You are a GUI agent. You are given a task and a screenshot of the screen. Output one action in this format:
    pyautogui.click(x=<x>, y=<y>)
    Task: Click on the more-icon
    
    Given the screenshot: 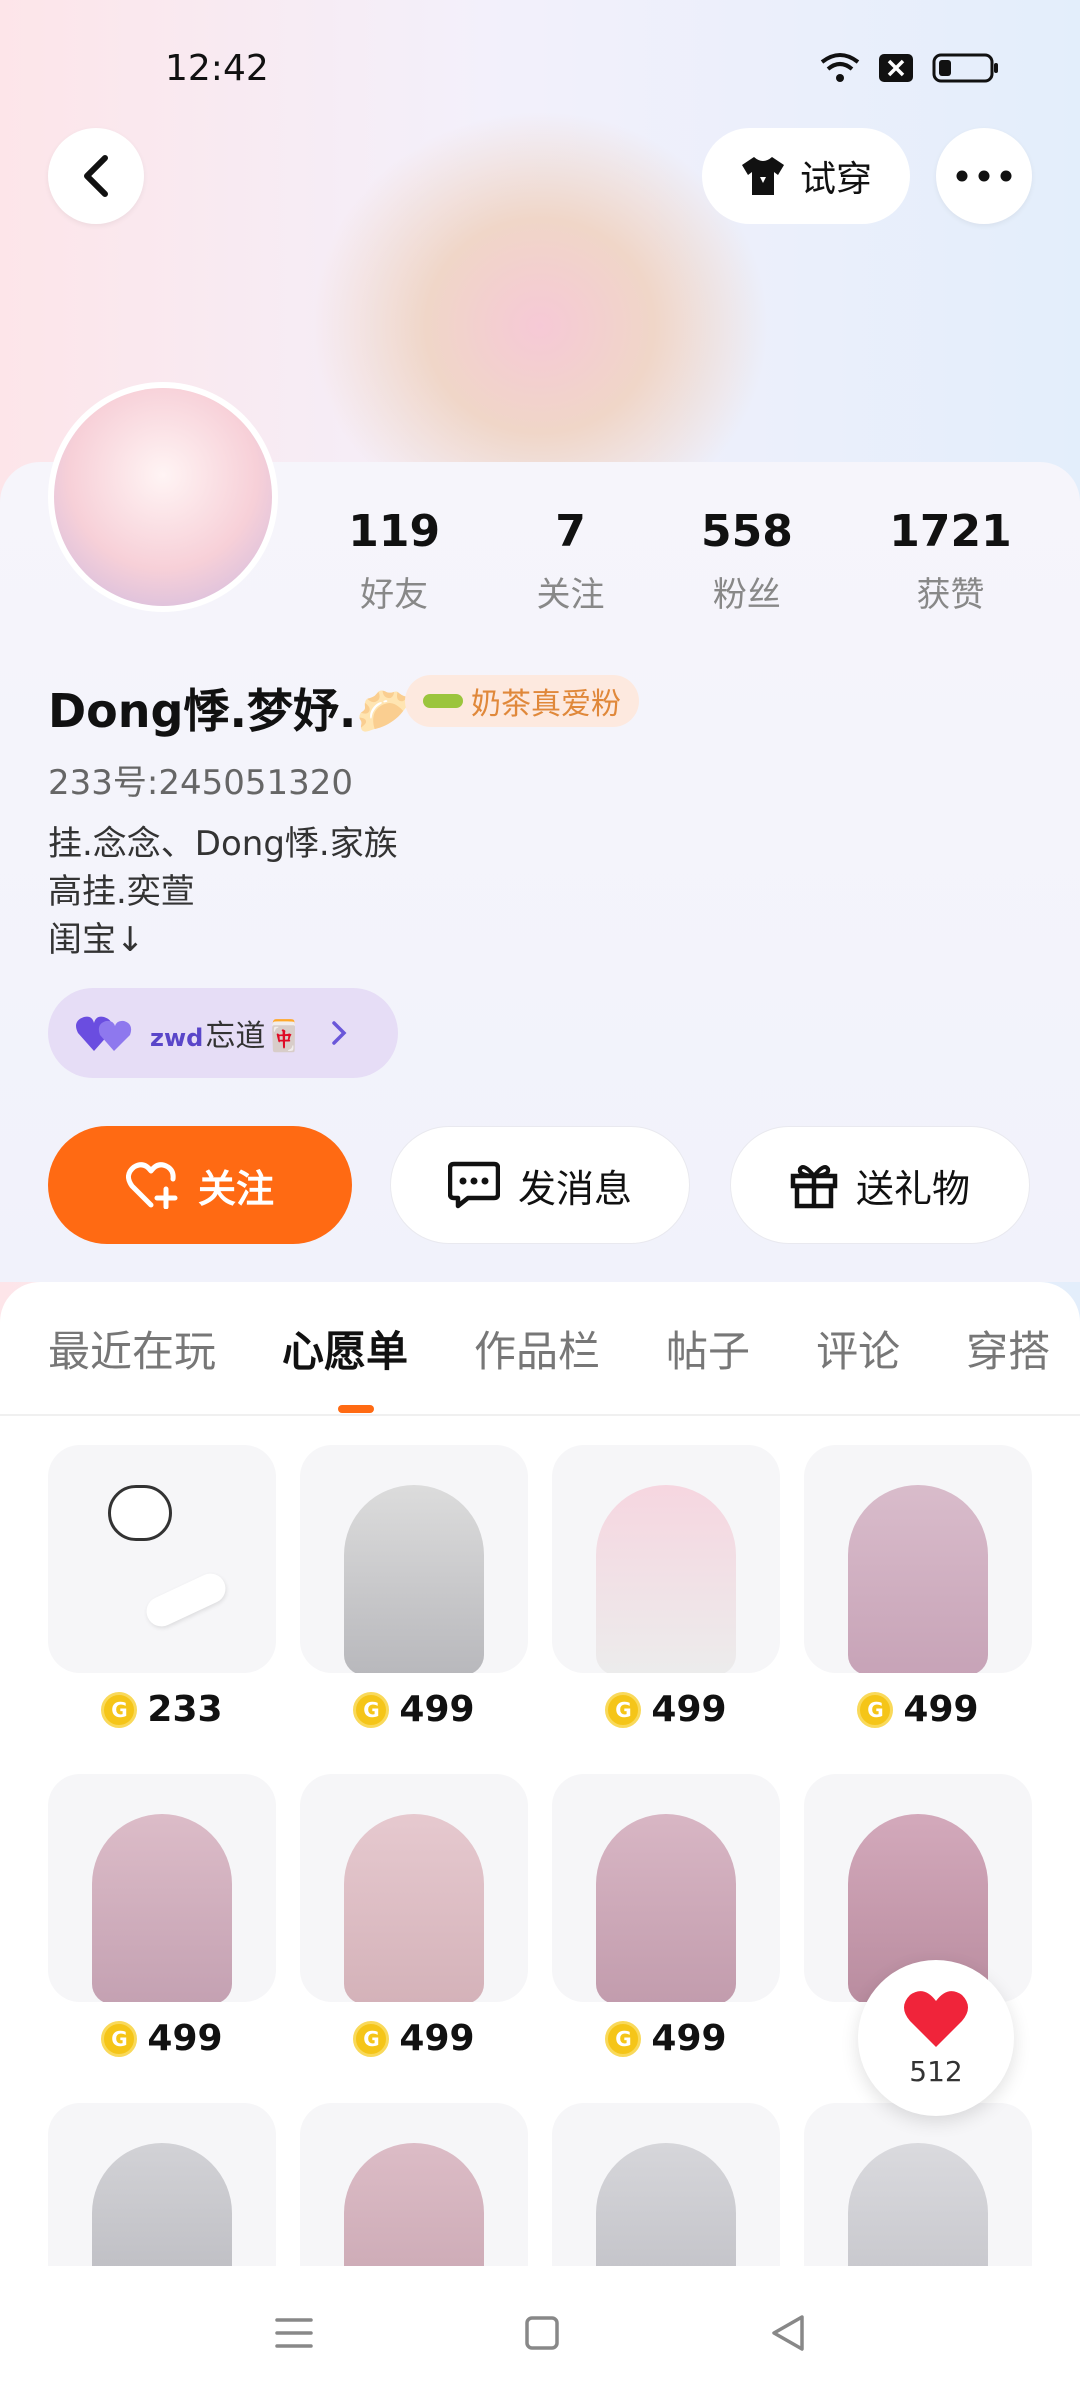 What is the action you would take?
    pyautogui.click(x=984, y=176)
    